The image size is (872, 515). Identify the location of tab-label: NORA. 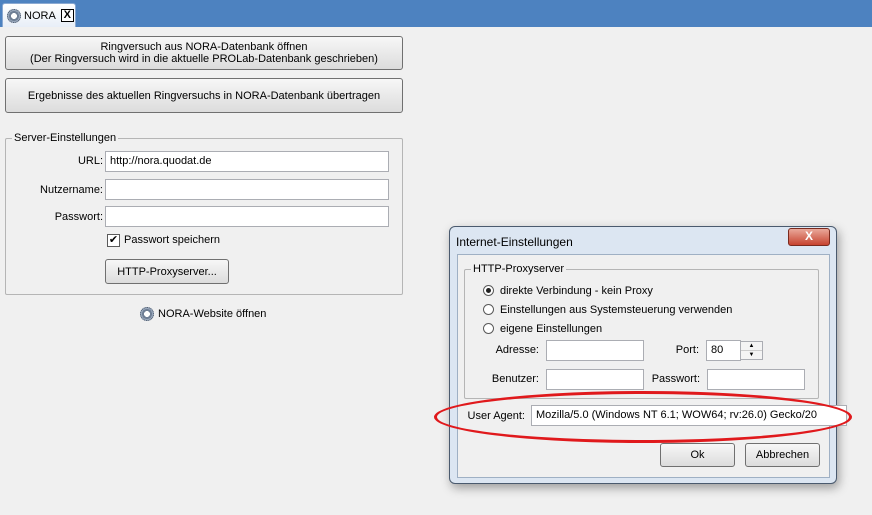
(40, 15).